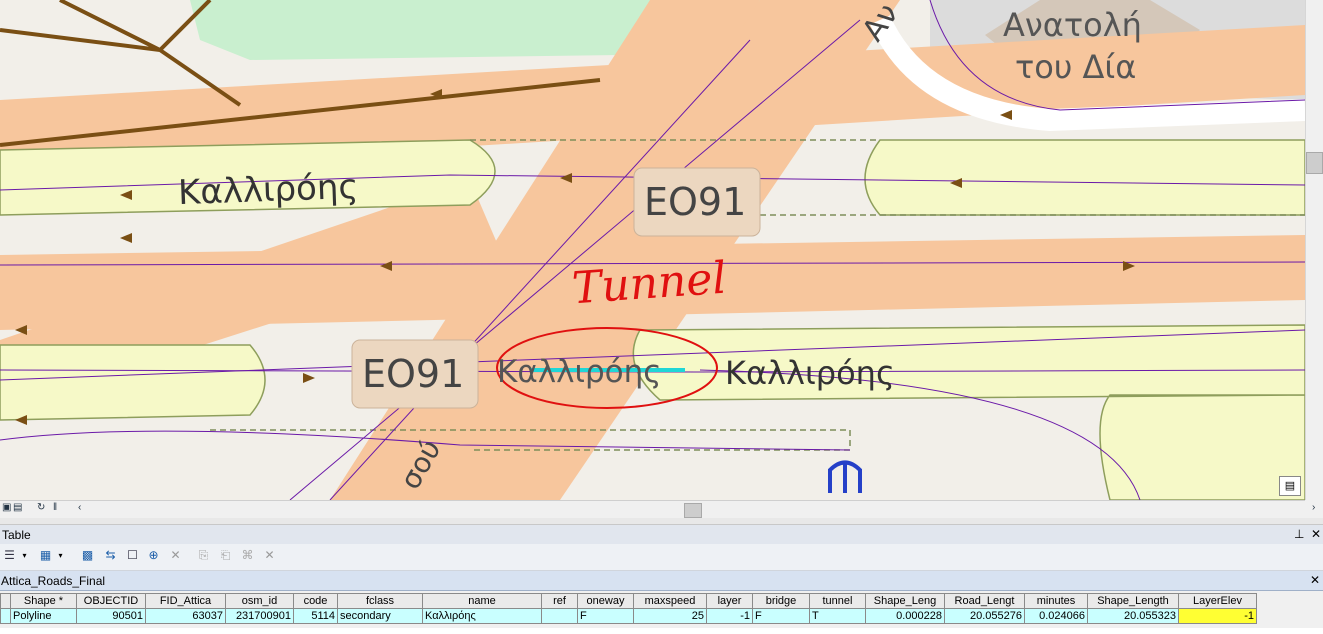  Describe the element at coordinates (380, 616) in the screenshot. I see `table-cell: secondary` at that location.